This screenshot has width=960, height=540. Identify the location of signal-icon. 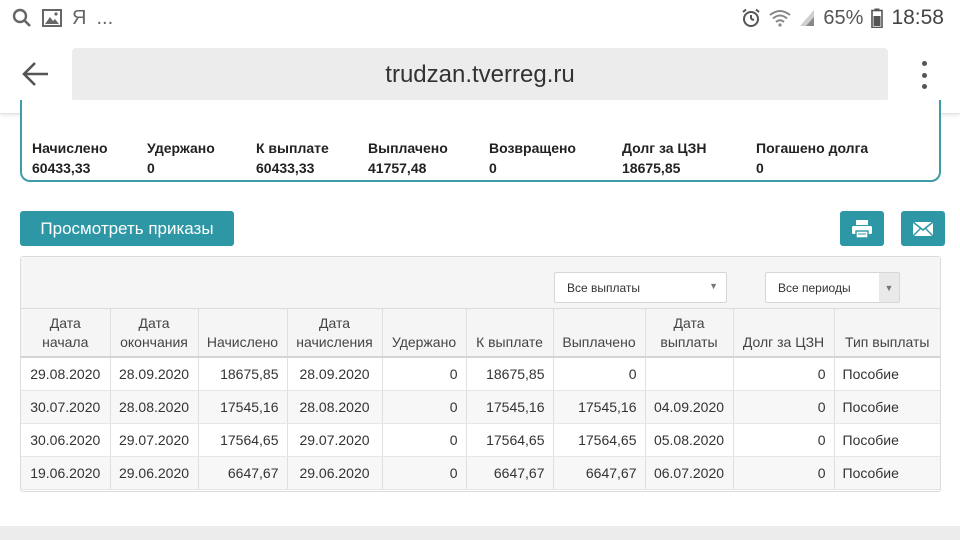
(807, 18).